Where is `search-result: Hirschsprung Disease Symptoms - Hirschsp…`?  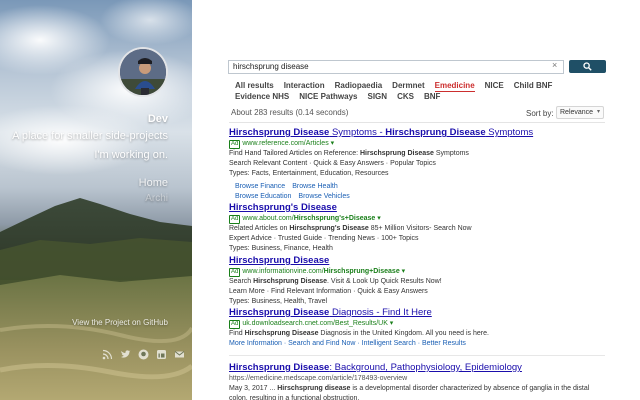
search-result: Hirschsprung Disease Symptoms - Hirschsp… is located at coordinates (417, 164).